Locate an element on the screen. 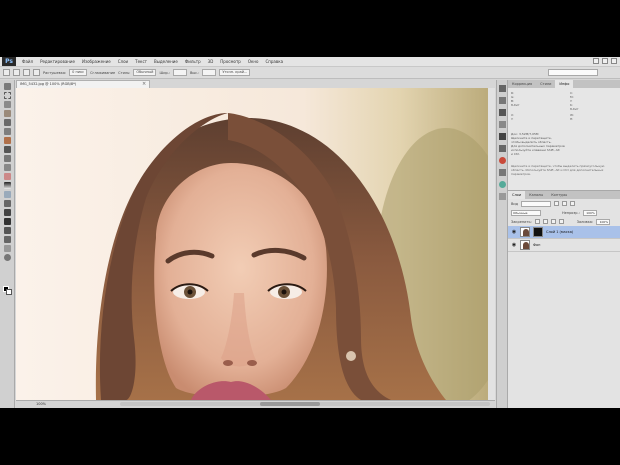  eraser-tool-icon is located at coordinates (7, 176).